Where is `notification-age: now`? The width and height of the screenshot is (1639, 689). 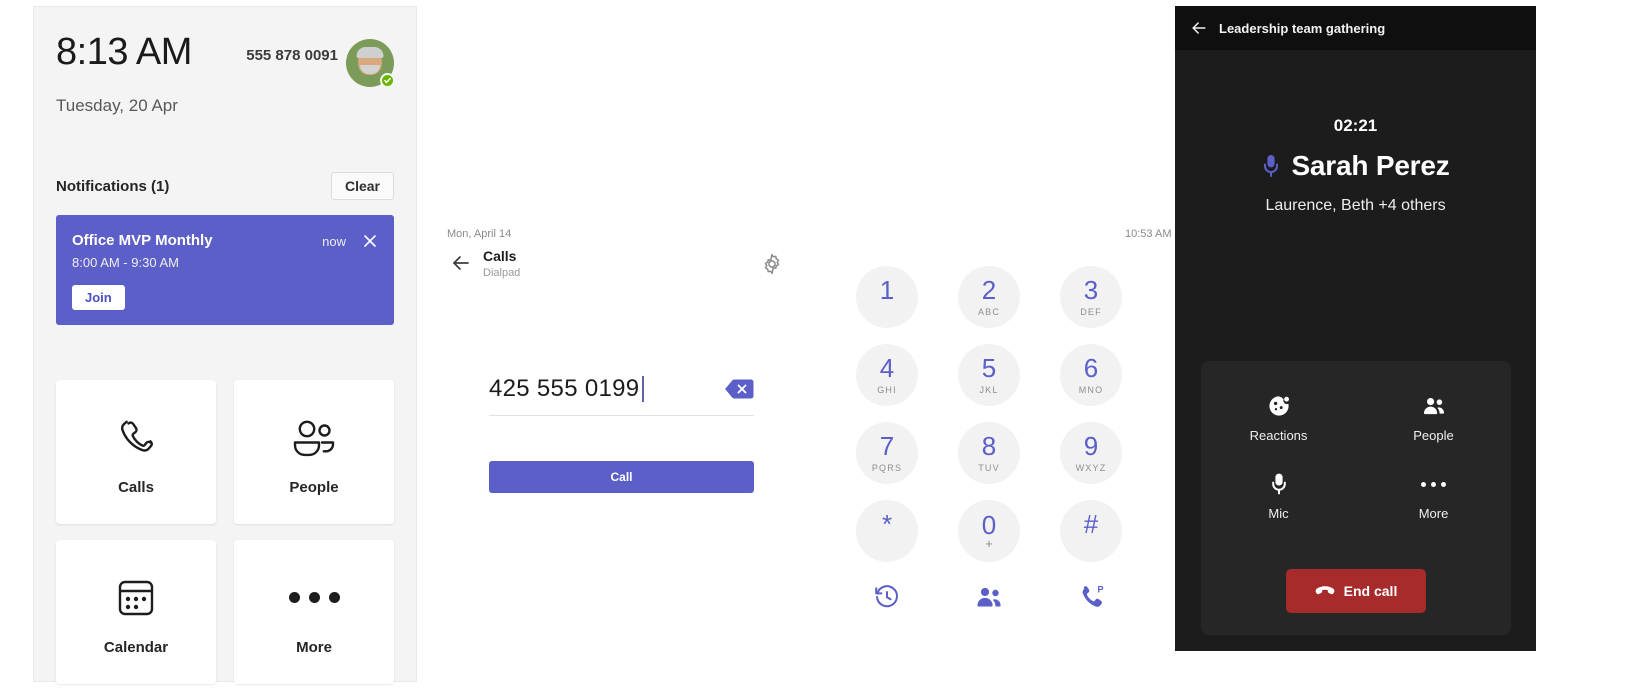 notification-age: now is located at coordinates (334, 241).